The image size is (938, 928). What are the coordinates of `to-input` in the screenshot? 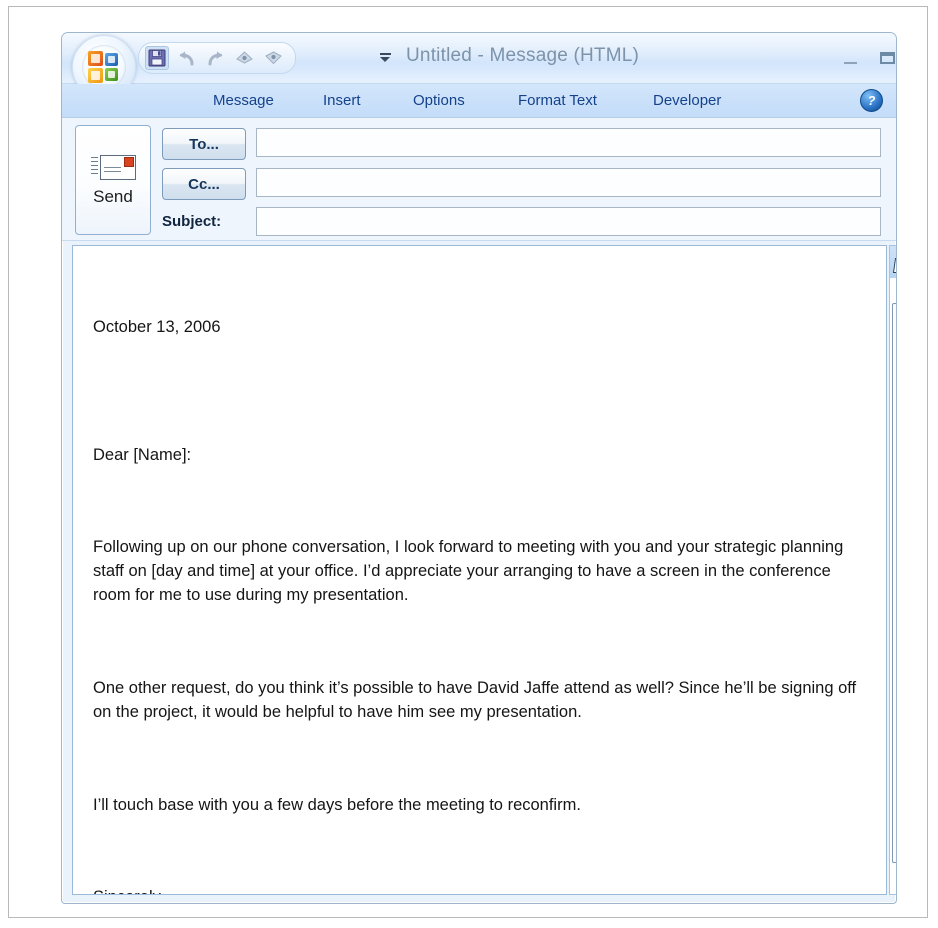 It's located at (568, 142).